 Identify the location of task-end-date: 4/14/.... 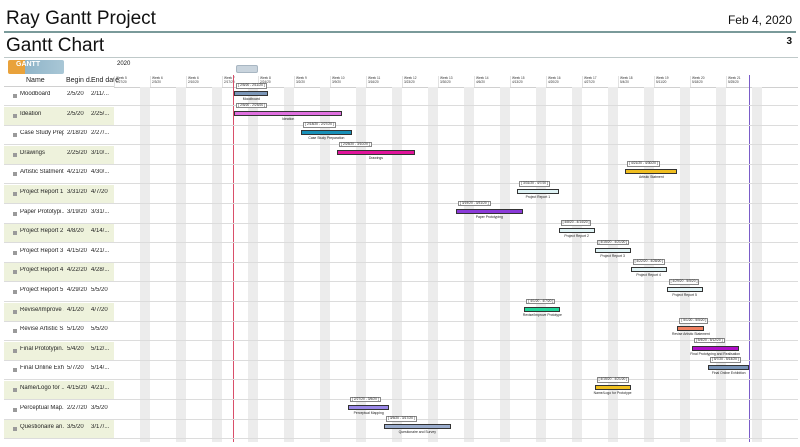
(102, 231).